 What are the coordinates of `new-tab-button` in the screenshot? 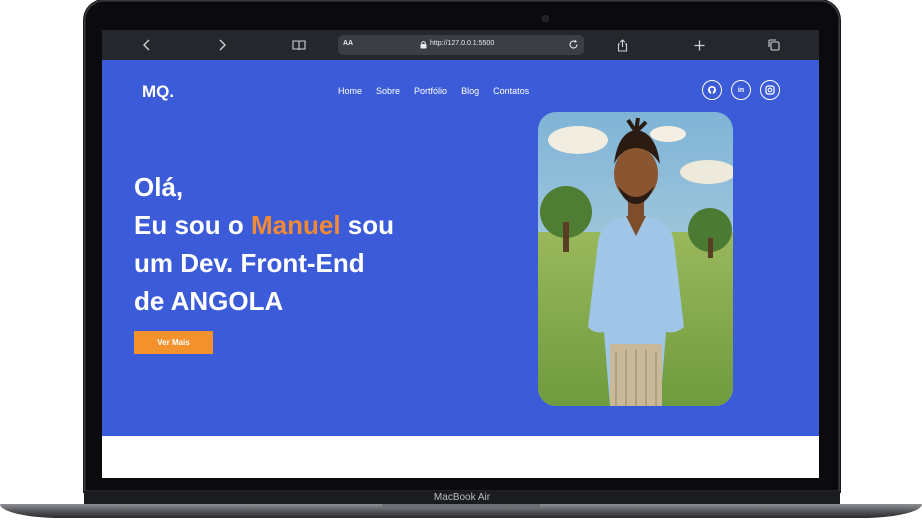 It's located at (699, 45).